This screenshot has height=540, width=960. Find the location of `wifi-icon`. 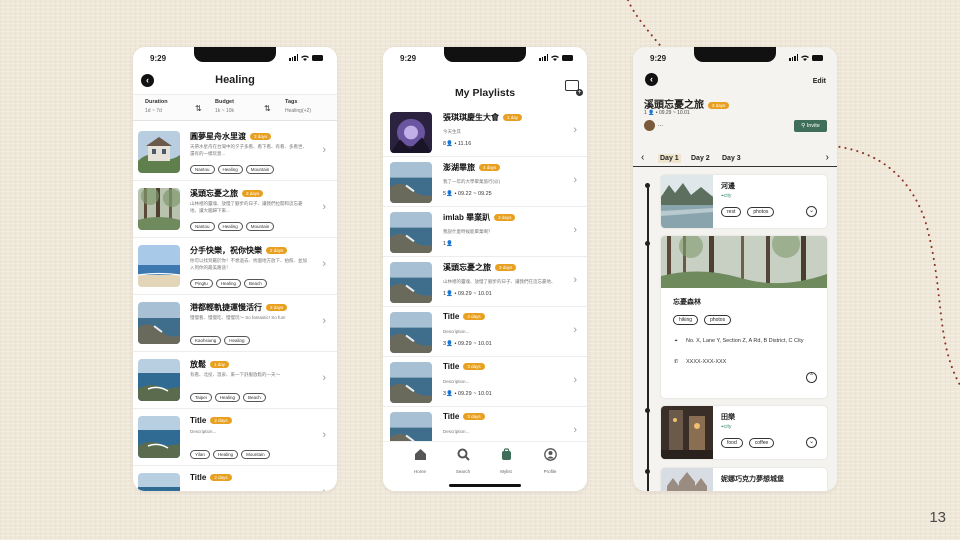

wifi-icon is located at coordinates (305, 58).